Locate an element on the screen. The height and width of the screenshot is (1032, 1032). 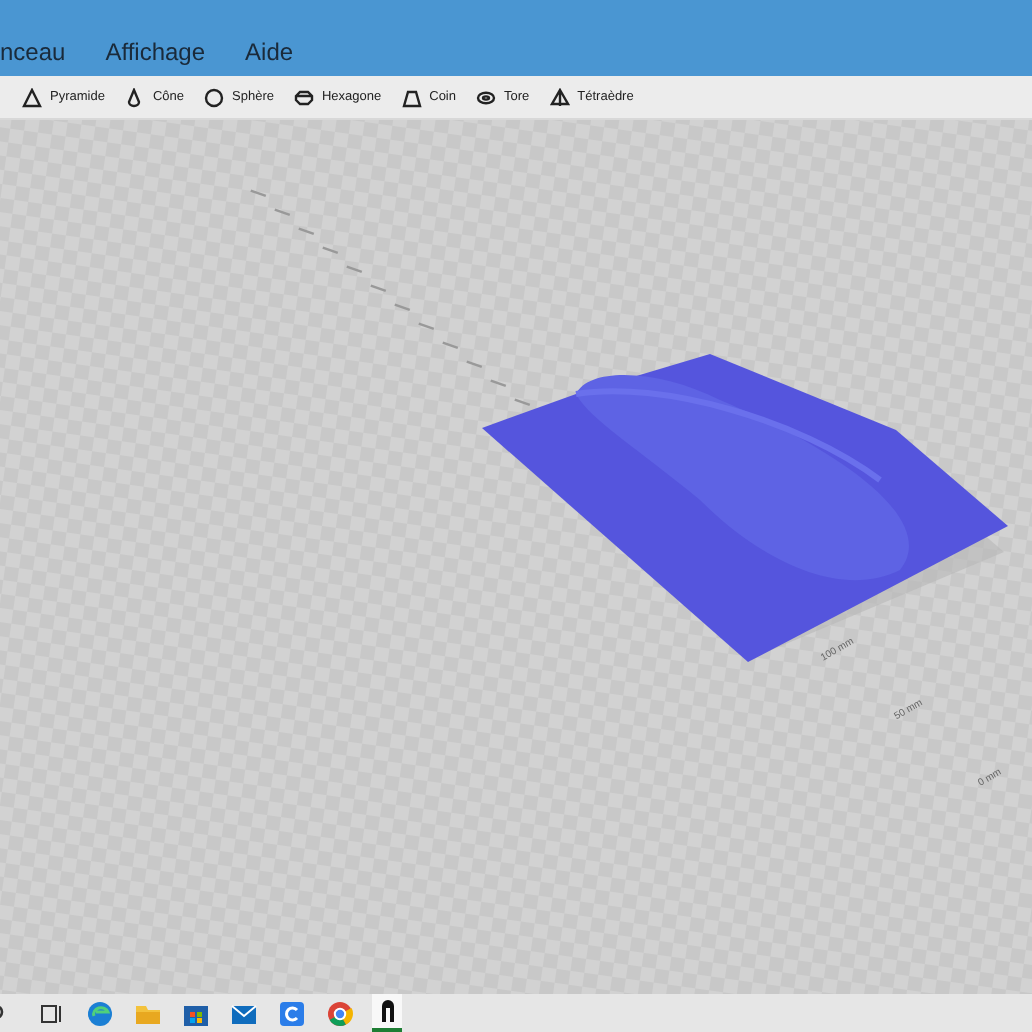
cone-icon is located at coordinates (134, 97).